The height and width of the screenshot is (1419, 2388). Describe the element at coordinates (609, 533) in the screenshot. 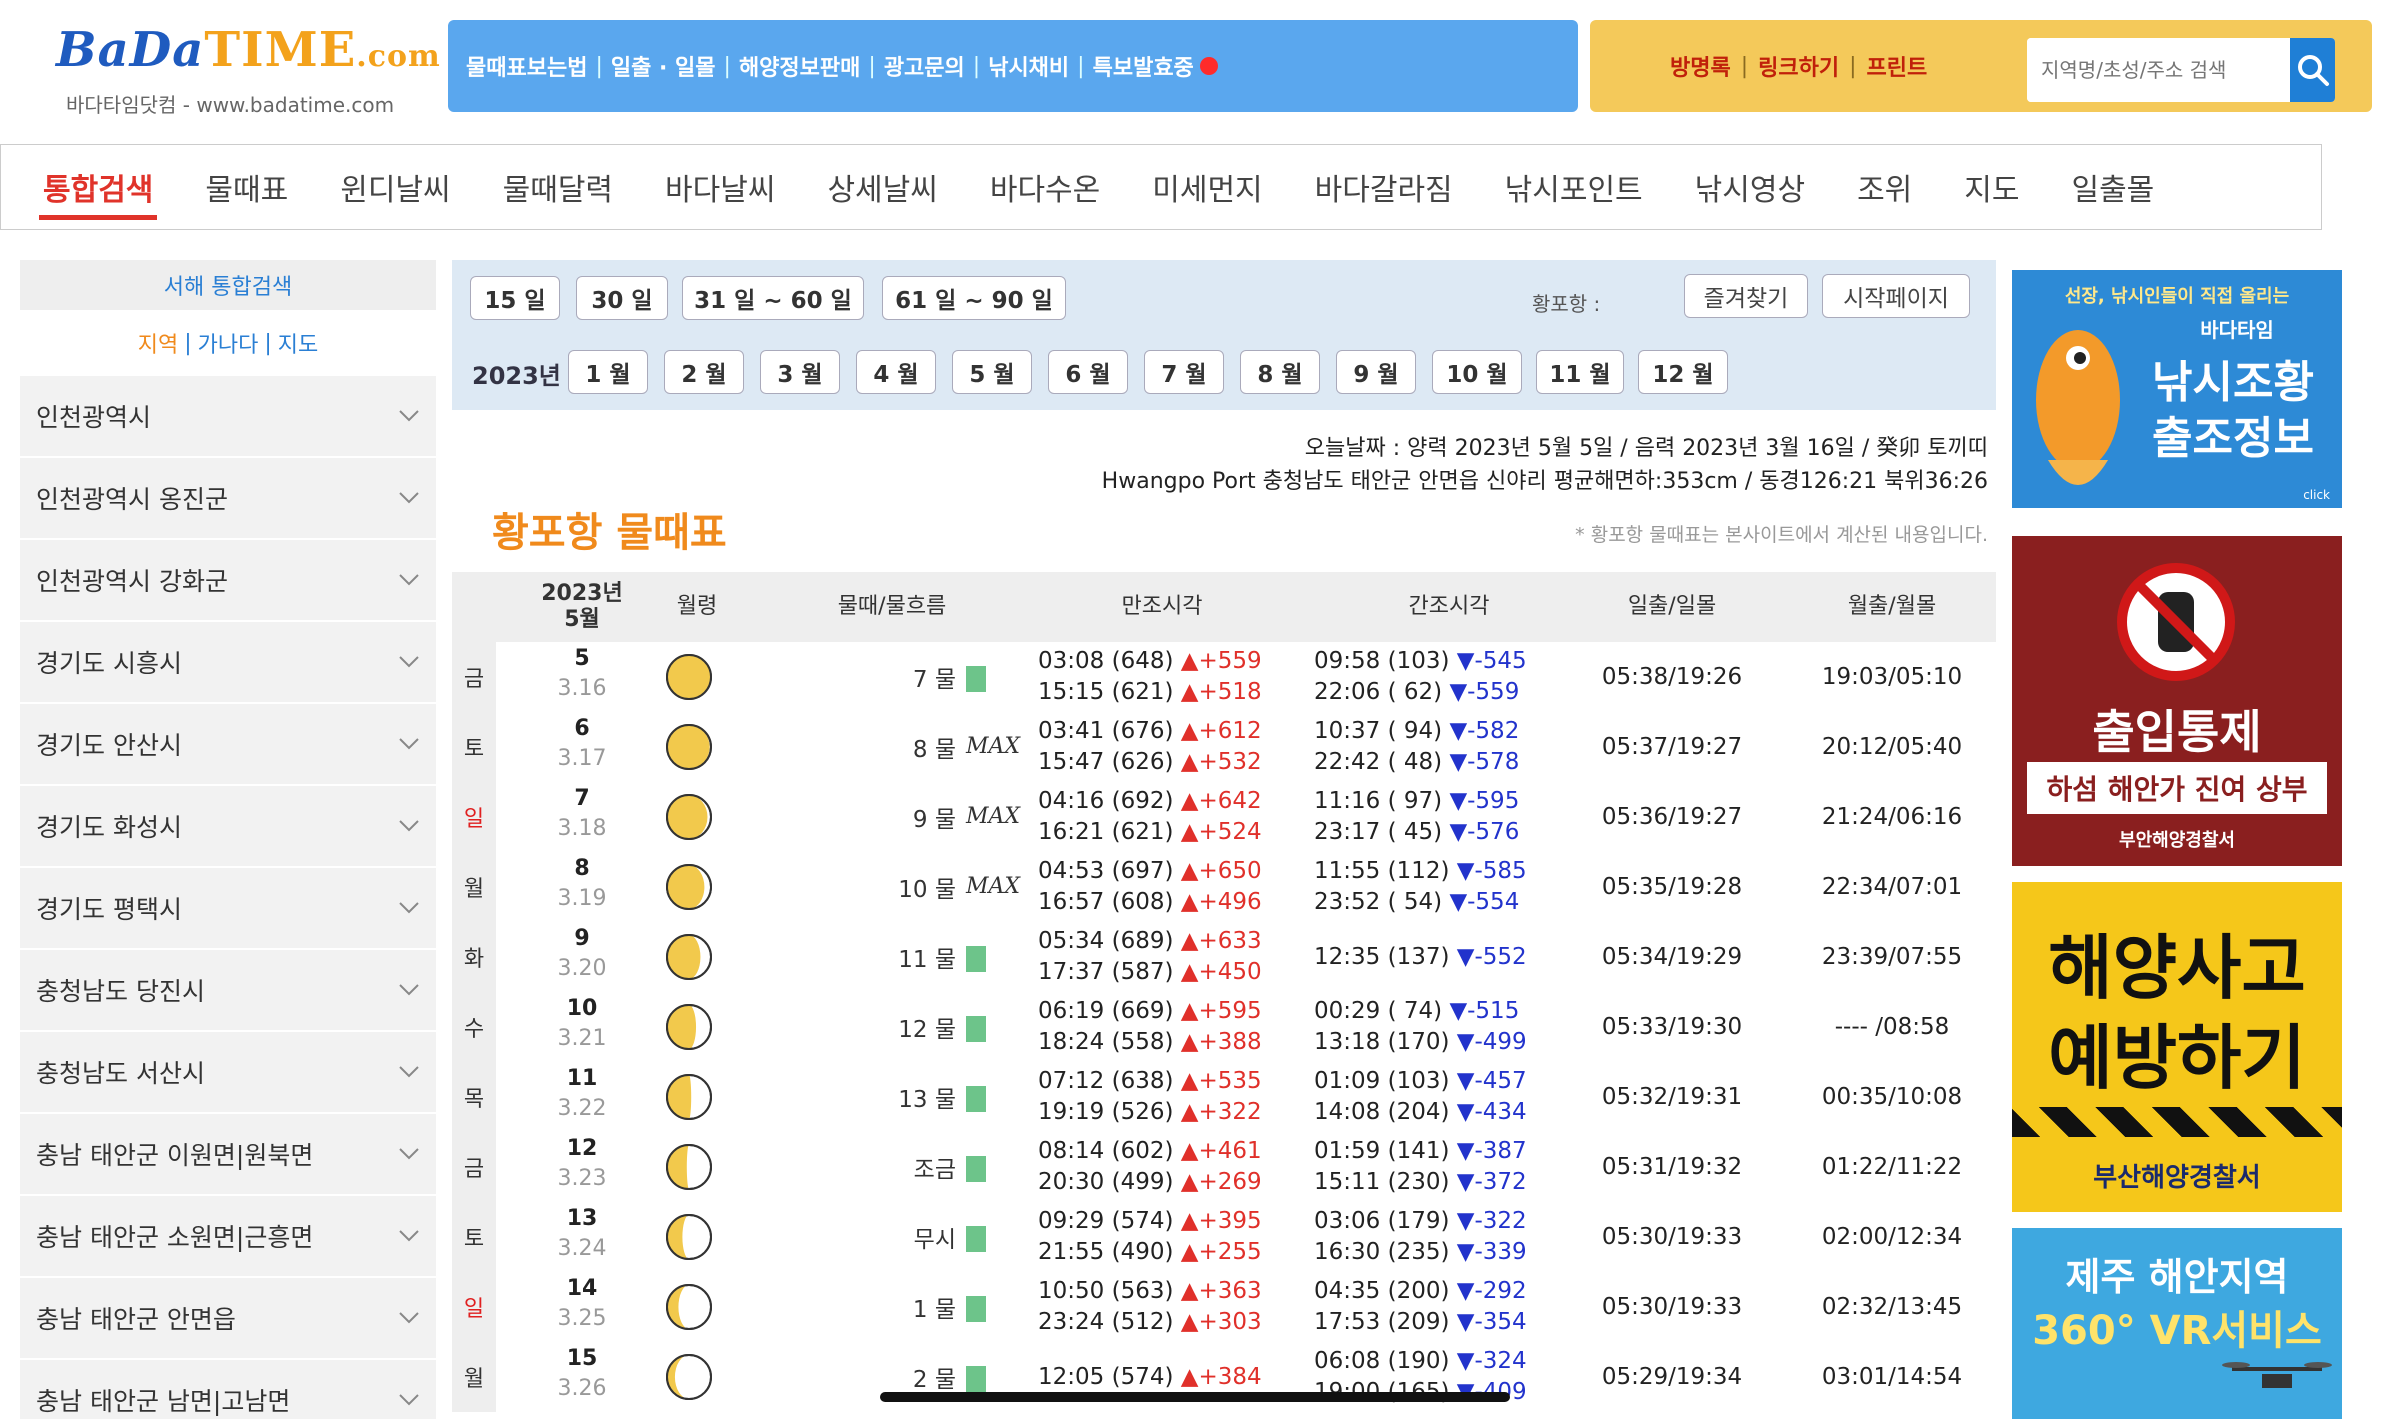

I see `page-title: 황포항 물때표` at that location.